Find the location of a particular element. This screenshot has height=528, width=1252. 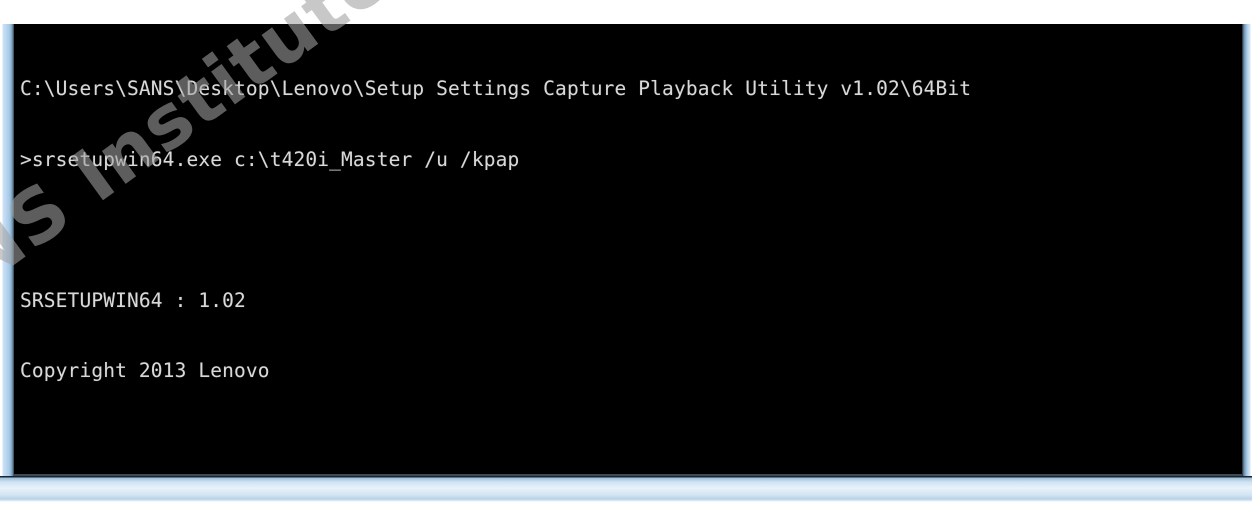

window-frame-left-edge is located at coordinates (7, 263).